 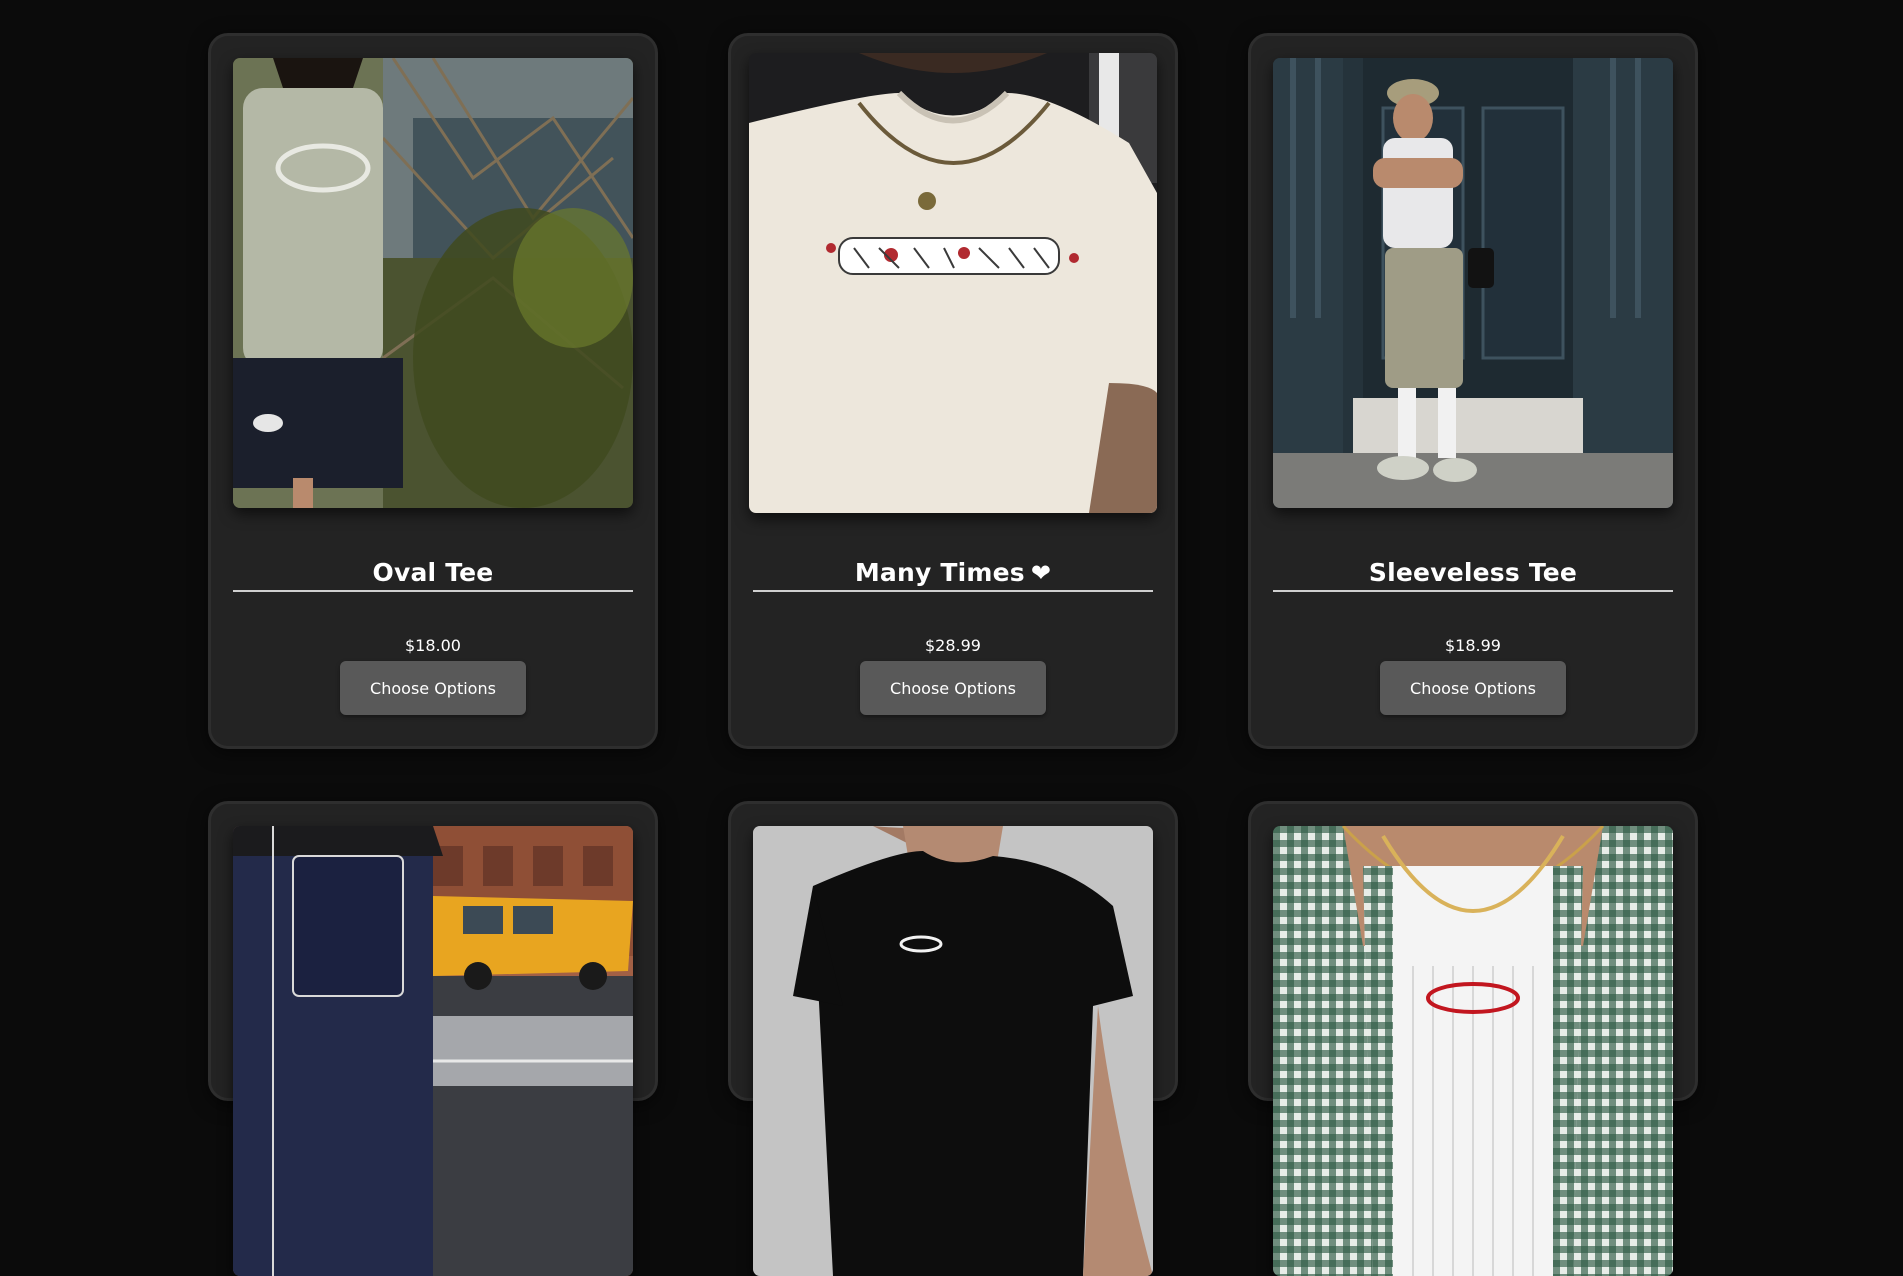 What do you see at coordinates (939, 572) in the screenshot?
I see `product-title-text: Many Times` at bounding box center [939, 572].